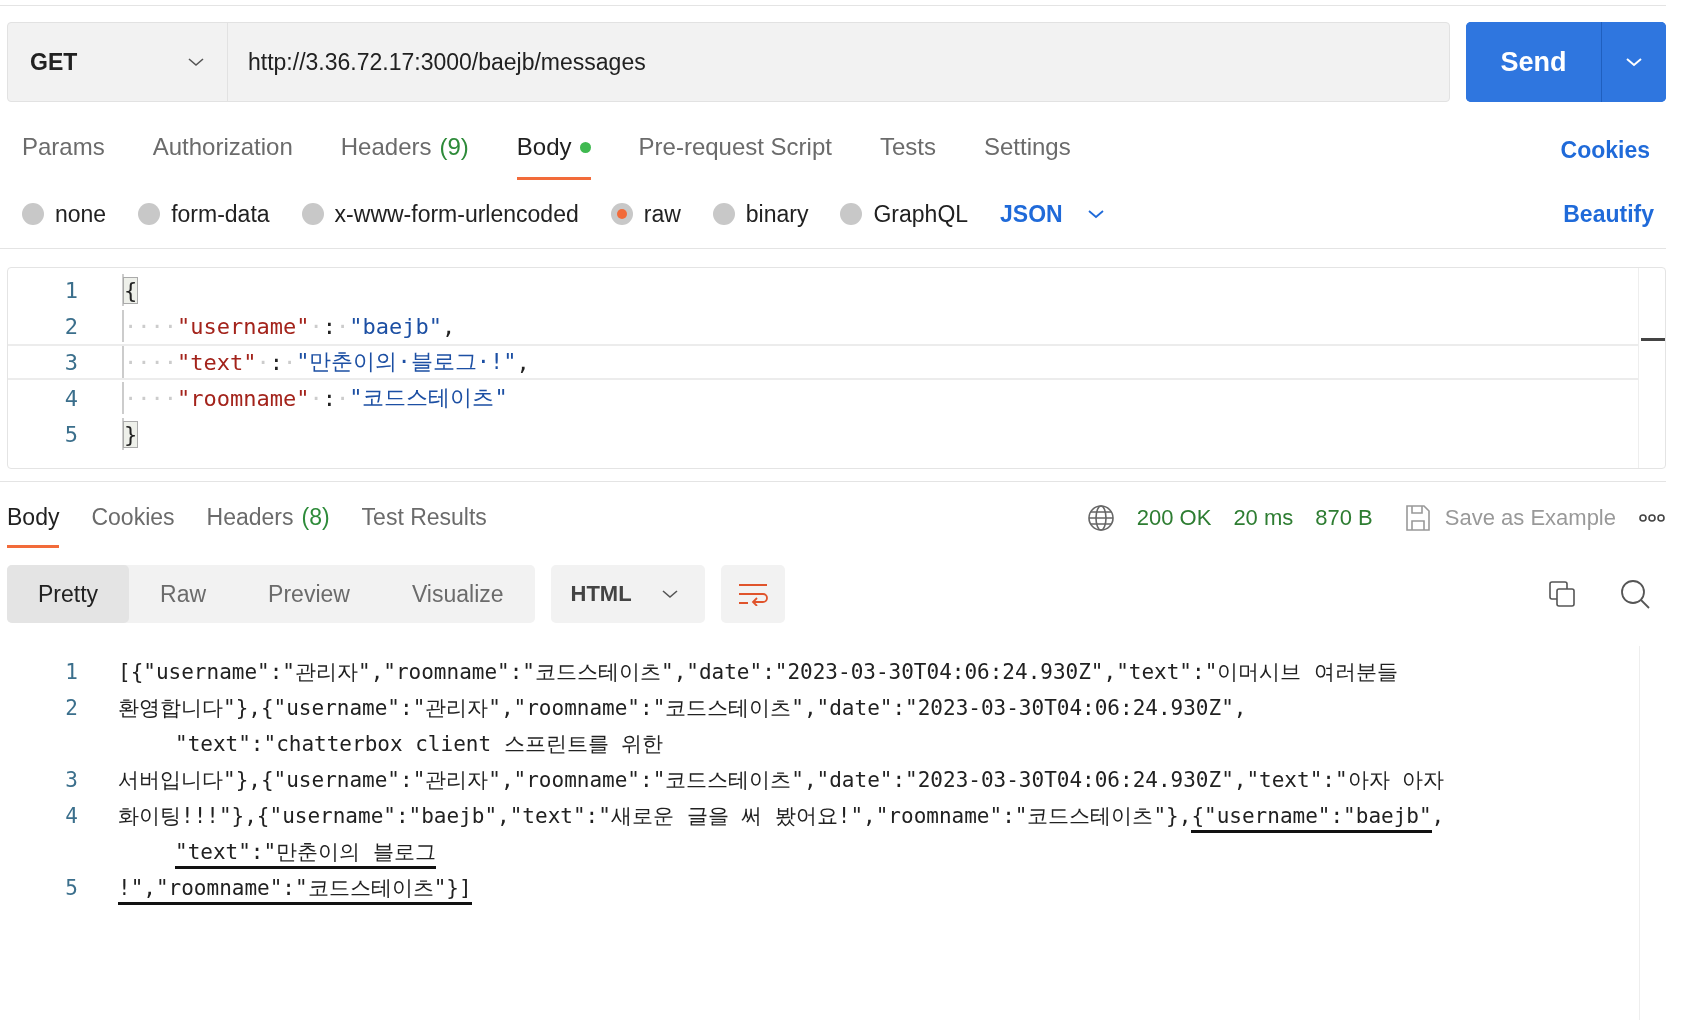  Describe the element at coordinates (268, 526) in the screenshot. I see `response-tab: Headers (8)` at that location.